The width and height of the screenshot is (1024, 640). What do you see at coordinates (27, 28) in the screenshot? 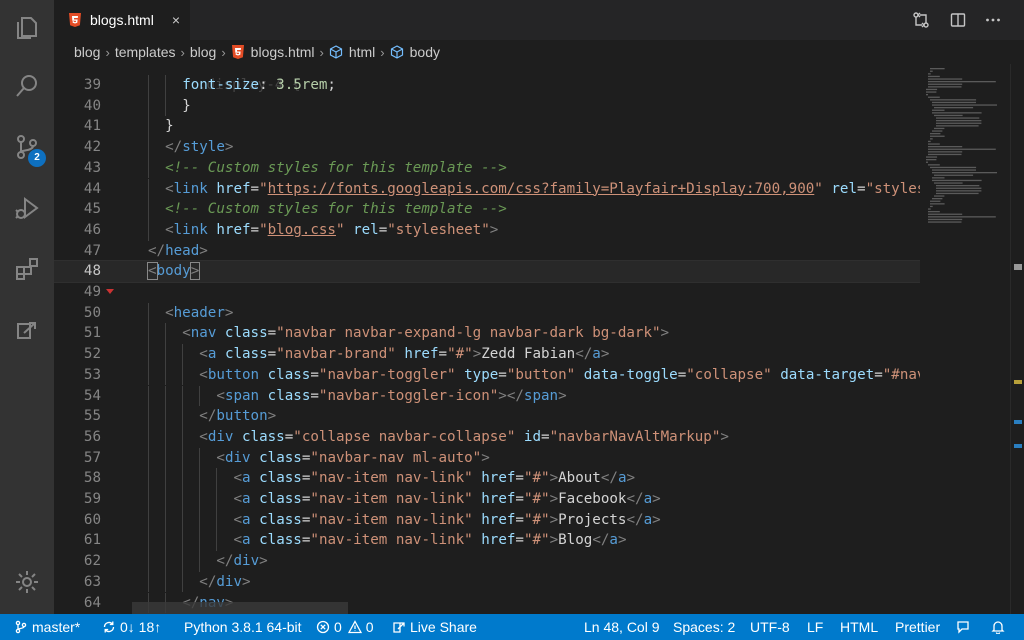
I see `explorer-icon` at bounding box center [27, 28].